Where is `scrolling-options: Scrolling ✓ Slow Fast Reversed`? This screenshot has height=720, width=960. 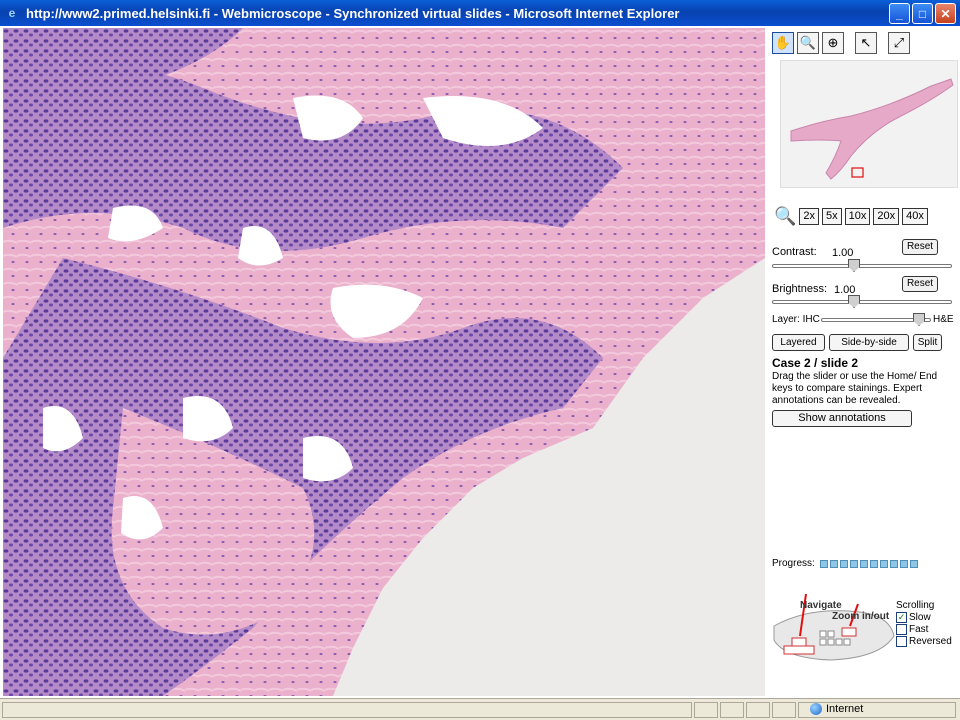
scrolling-options: Scrolling ✓ Slow Fast Reversed is located at coordinates (924, 623).